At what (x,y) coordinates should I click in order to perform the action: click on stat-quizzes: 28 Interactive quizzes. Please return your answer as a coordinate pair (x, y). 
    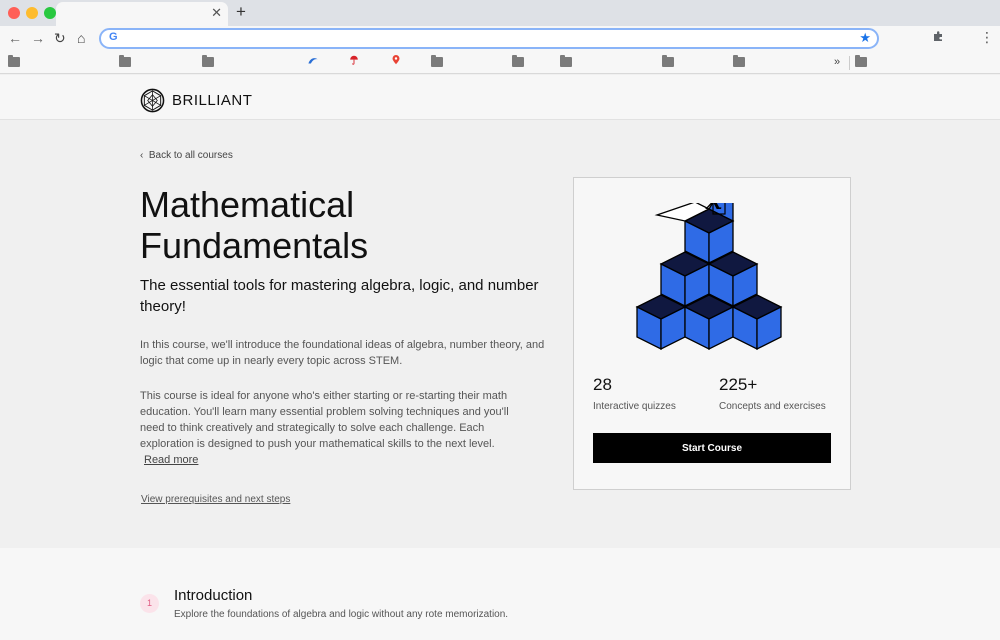
    Looking at the image, I should click on (634, 393).